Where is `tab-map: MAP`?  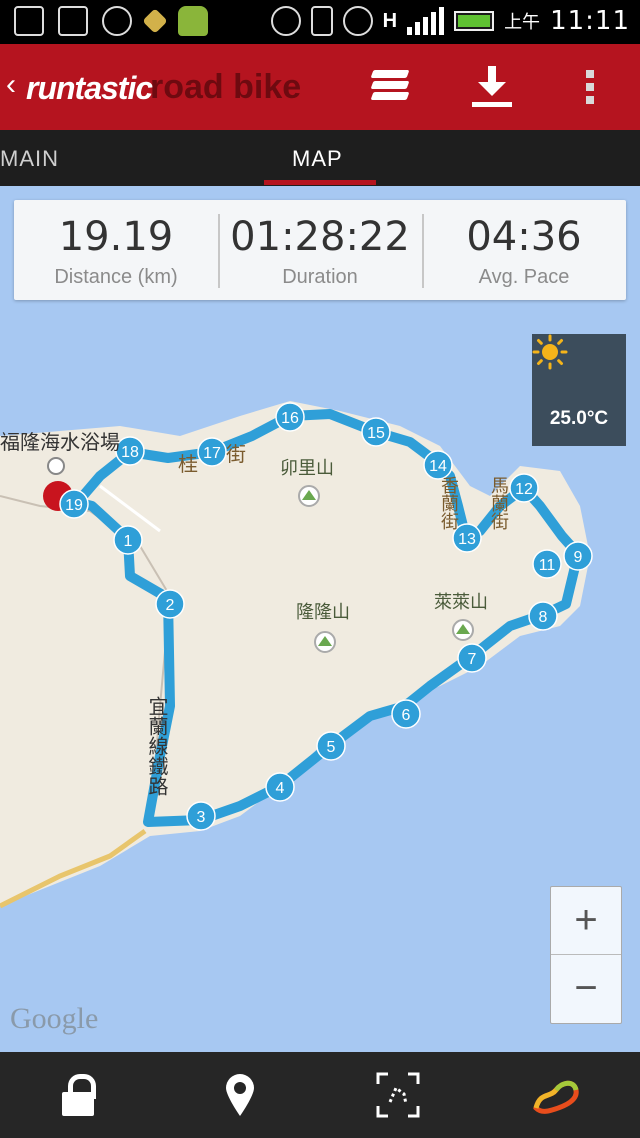 tab-map: MAP is located at coordinates (317, 159).